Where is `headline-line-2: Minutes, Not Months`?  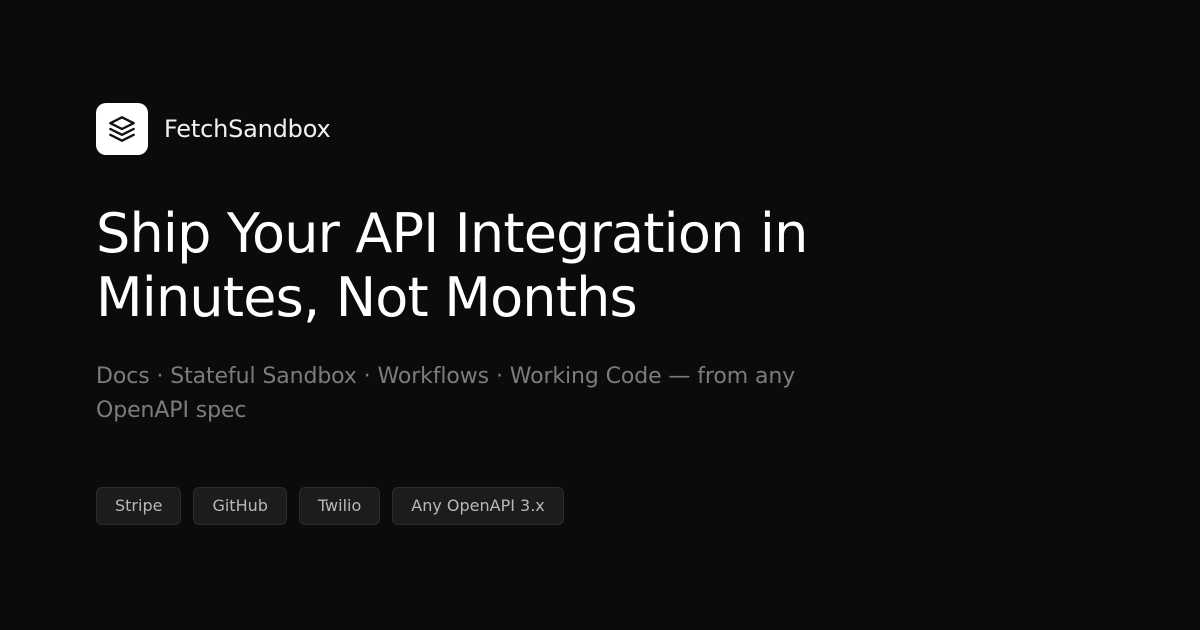
headline-line-2: Minutes, Not Months is located at coordinates (367, 297).